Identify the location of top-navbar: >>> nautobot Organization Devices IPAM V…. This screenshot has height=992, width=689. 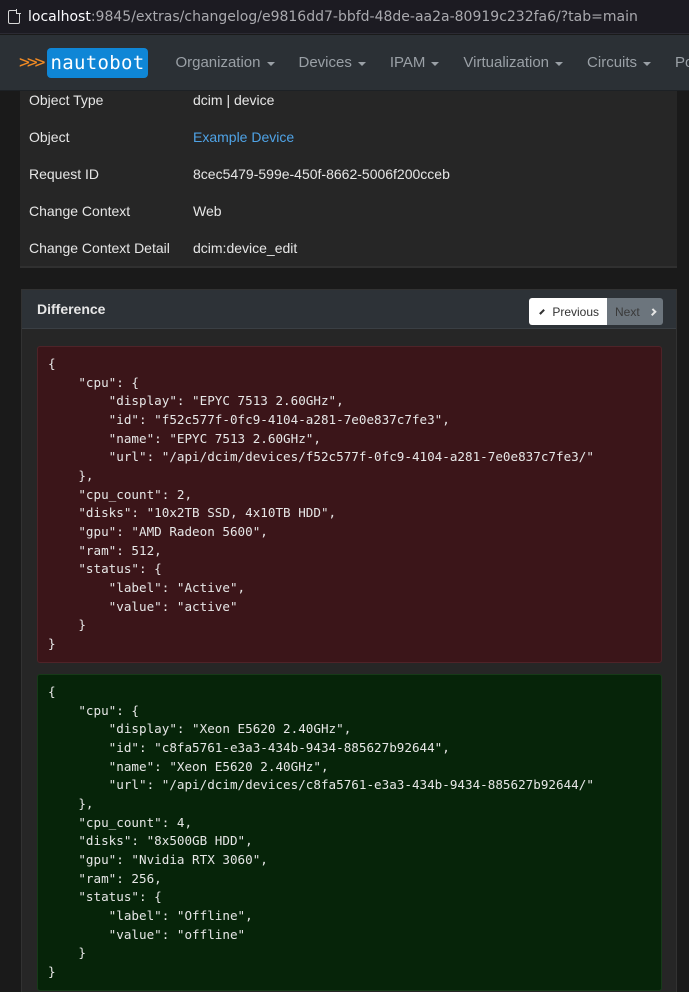
(344, 63).